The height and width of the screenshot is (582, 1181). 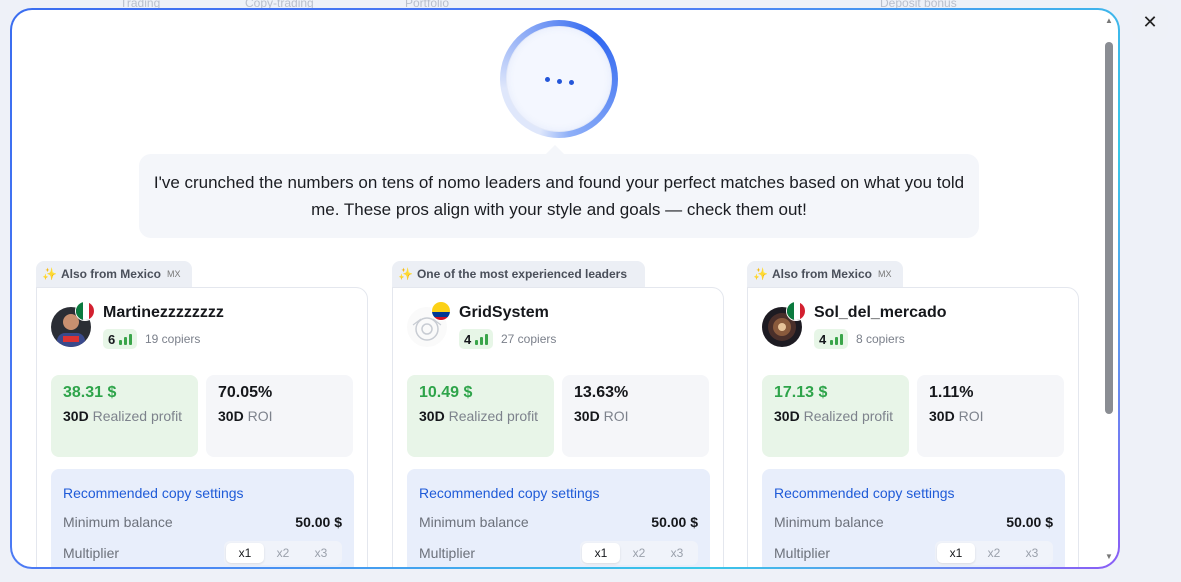 I want to click on leader-name: Sol_del_mercado, so click(x=880, y=313).